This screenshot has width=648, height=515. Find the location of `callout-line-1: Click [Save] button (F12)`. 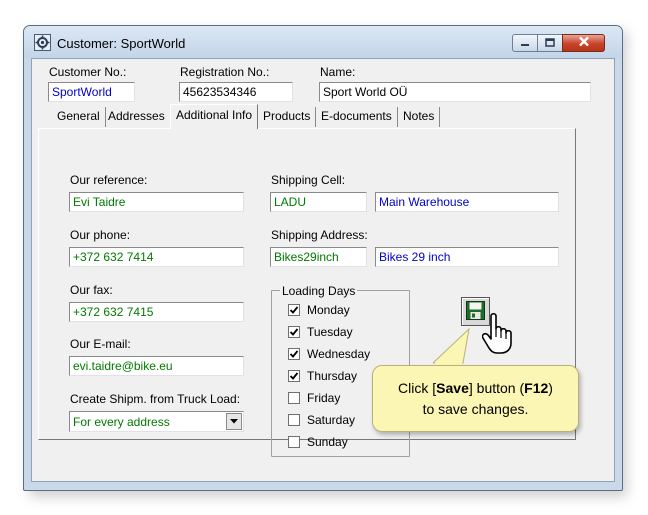

callout-line-1: Click [Save] button (F12) is located at coordinates (475, 388).